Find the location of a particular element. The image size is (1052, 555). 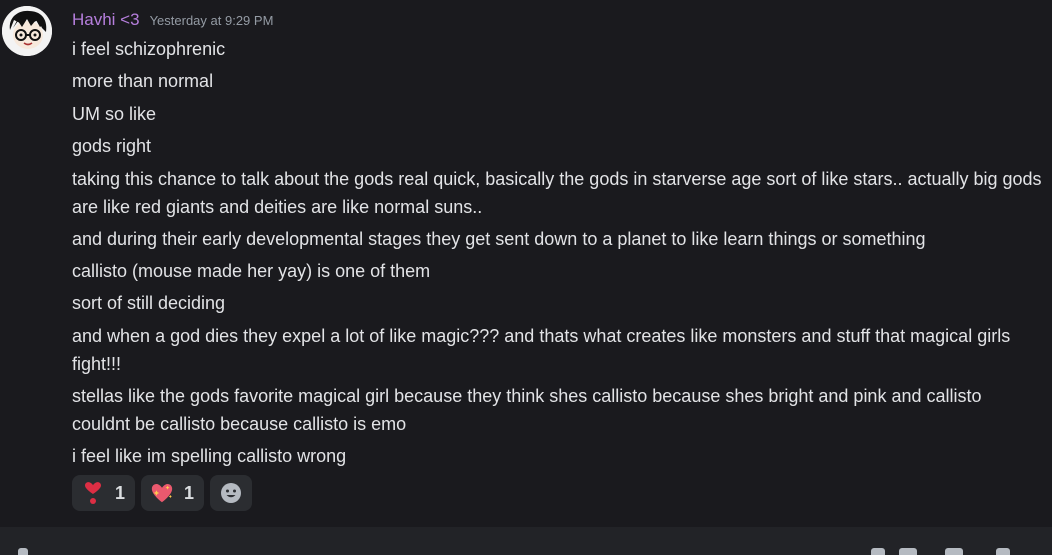

message-line: i feel schizophrenic is located at coordinates (558, 49).